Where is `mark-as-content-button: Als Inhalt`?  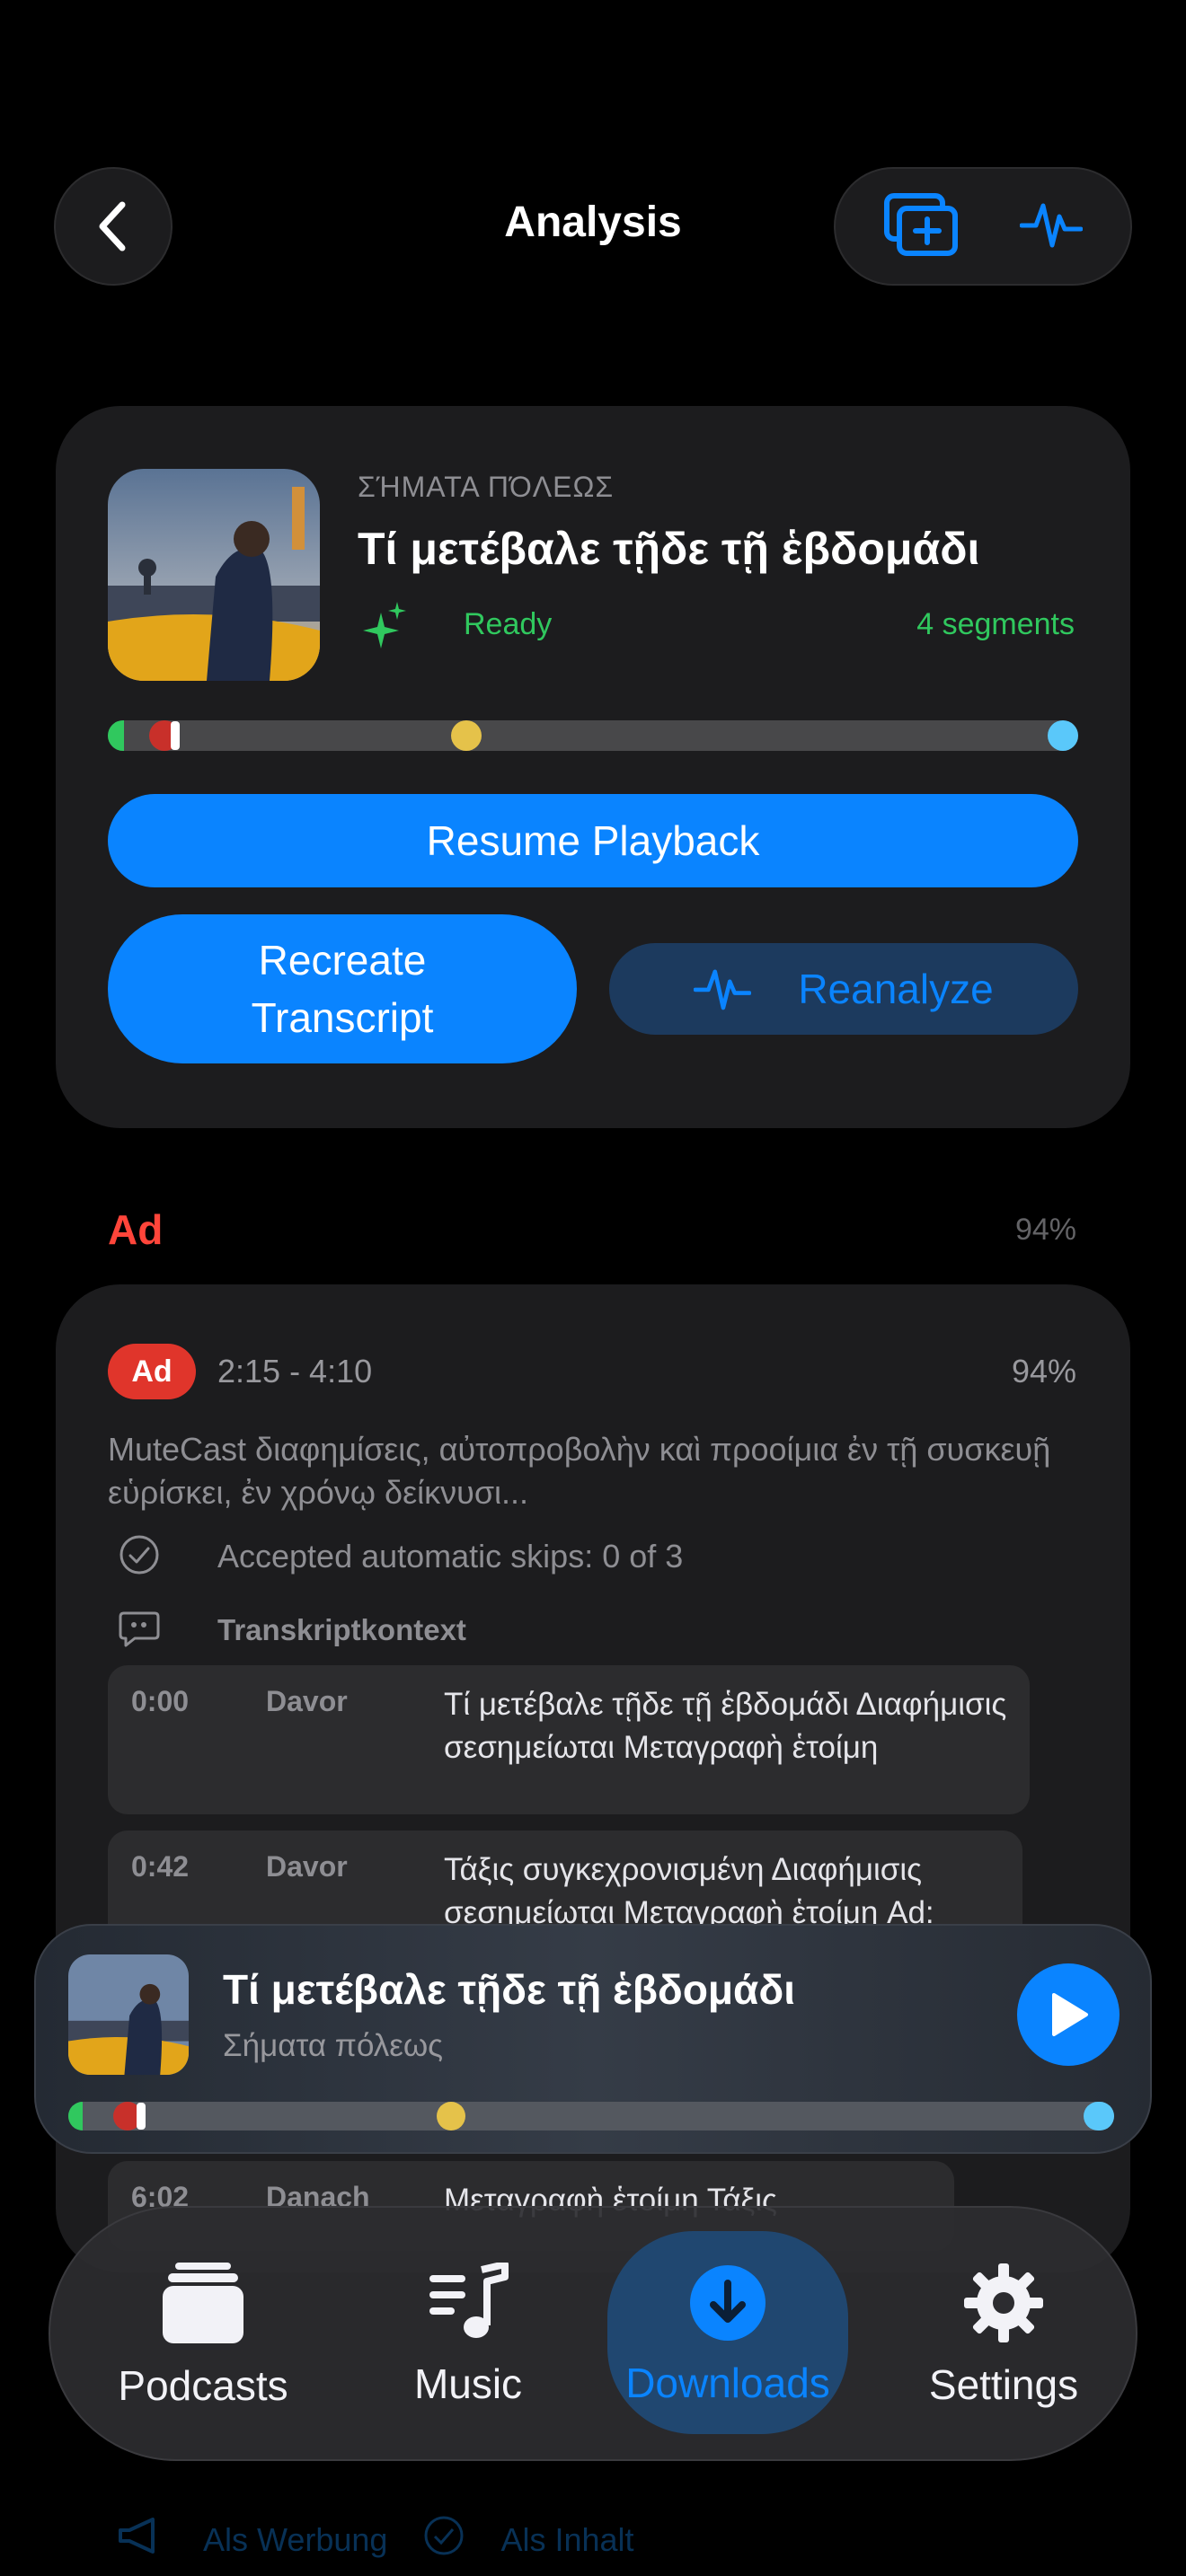
mark-as-content-button: Als Inhalt is located at coordinates (566, 2540).